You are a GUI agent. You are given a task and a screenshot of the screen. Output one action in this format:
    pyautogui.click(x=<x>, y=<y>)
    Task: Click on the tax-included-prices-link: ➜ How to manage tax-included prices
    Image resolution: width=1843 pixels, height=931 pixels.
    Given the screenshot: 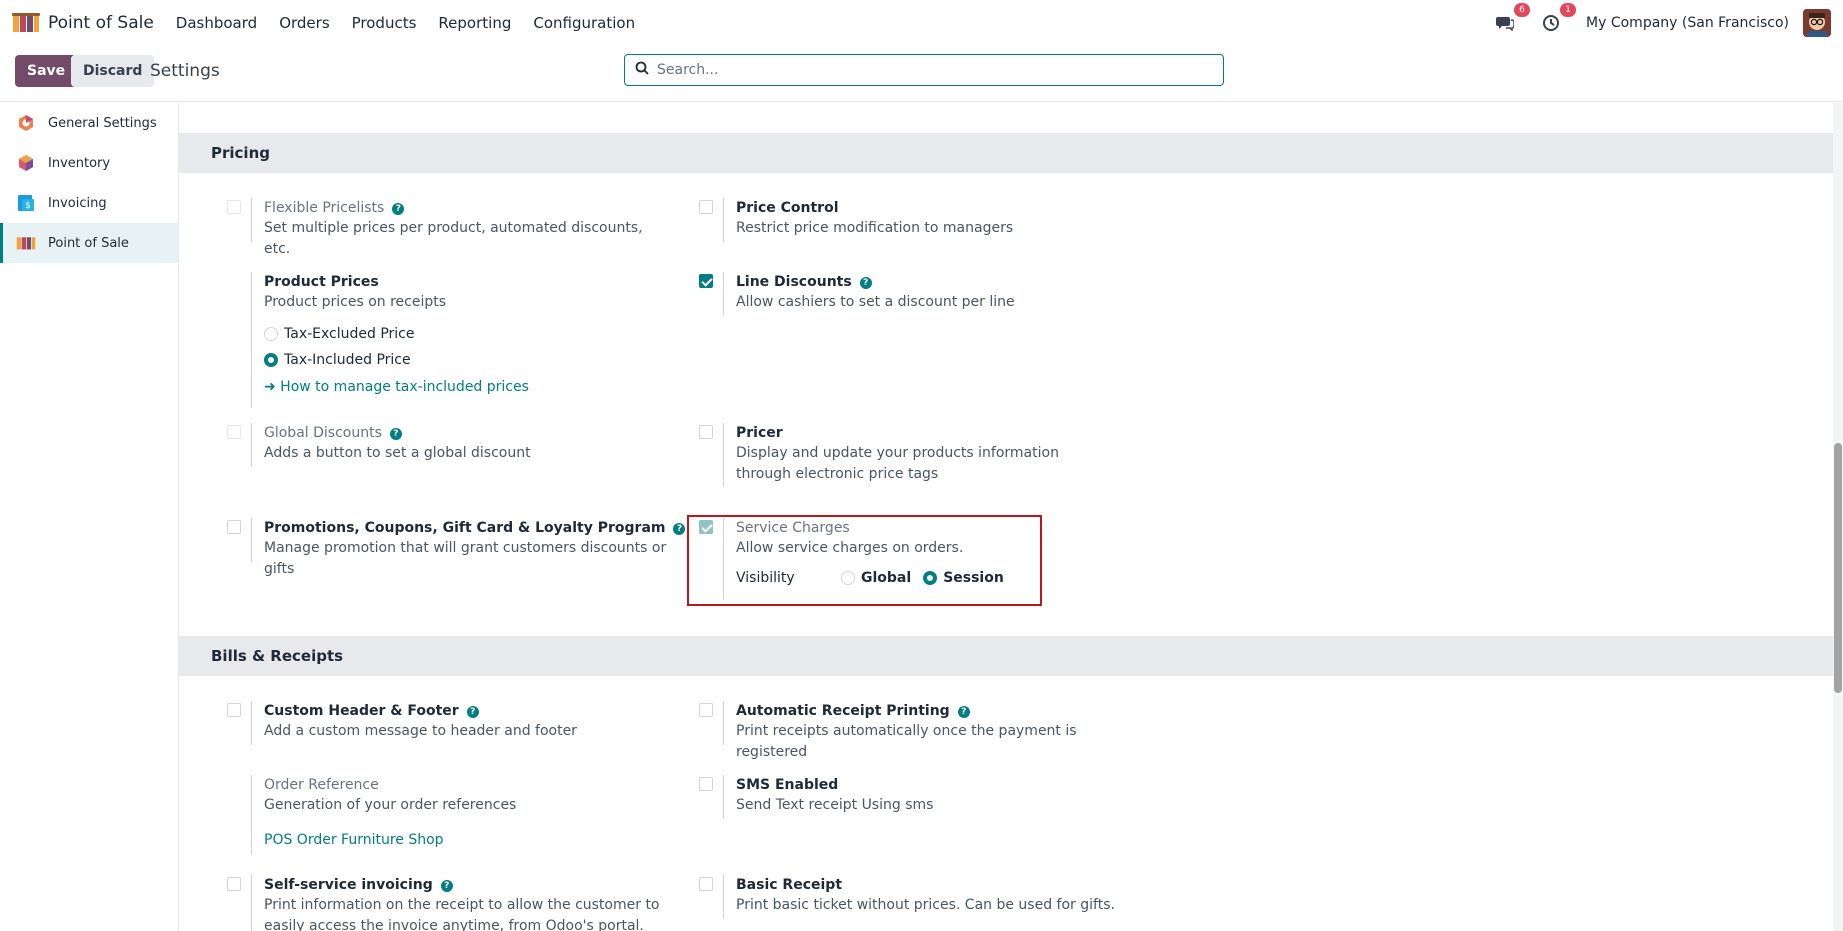 What is the action you would take?
    pyautogui.click(x=467, y=387)
    